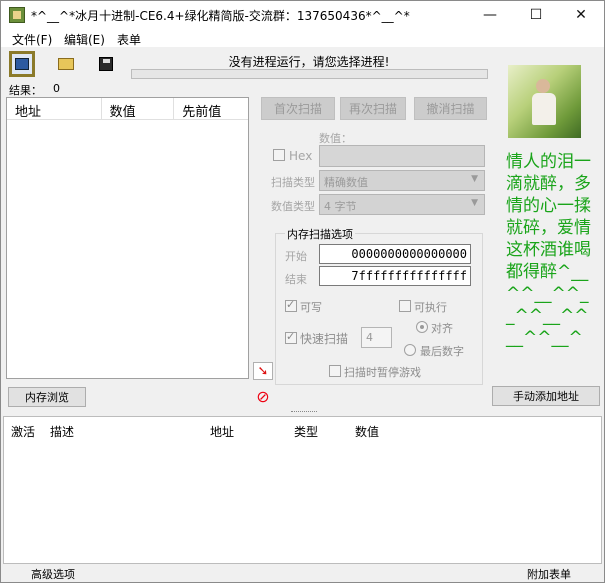 The image size is (605, 583). I want to click on executable-label: 可执行, so click(430, 307).